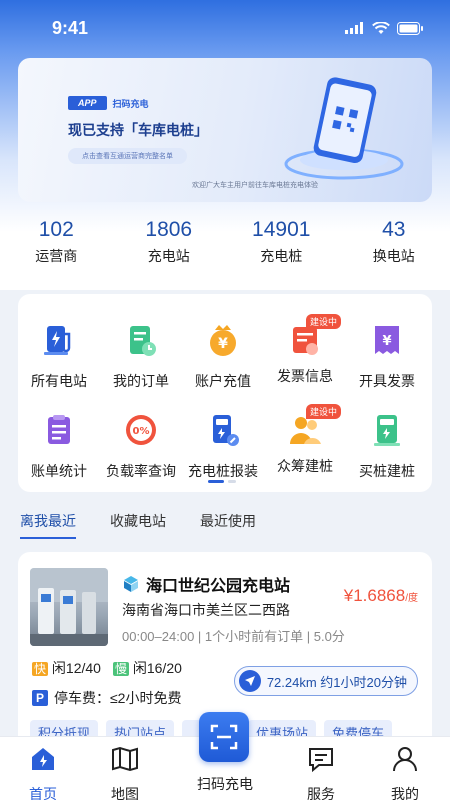 This screenshot has height=800, width=450. What do you see at coordinates (354, 28) in the screenshot?
I see `cellular-signal-icon` at bounding box center [354, 28].